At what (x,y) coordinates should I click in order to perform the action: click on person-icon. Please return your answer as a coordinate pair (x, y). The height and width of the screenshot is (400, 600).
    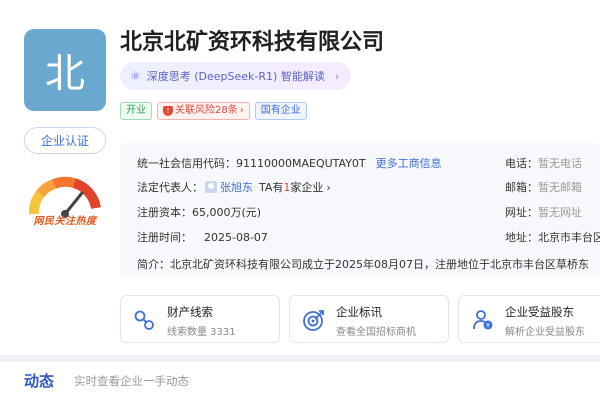
    Looking at the image, I should click on (211, 187).